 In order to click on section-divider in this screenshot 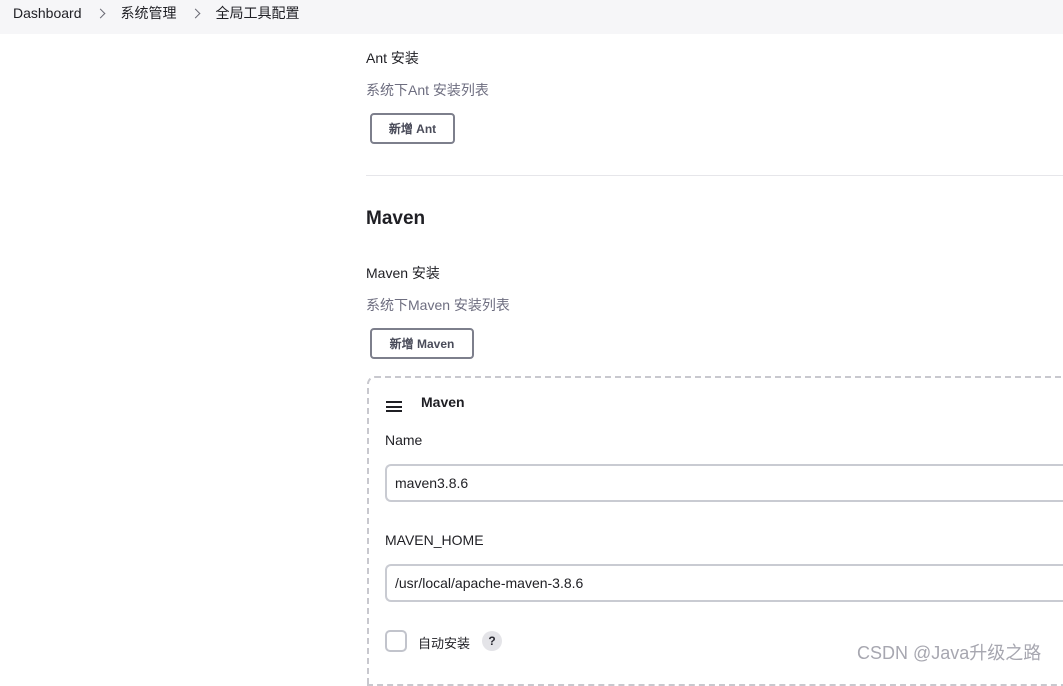, I will do `click(714, 175)`.